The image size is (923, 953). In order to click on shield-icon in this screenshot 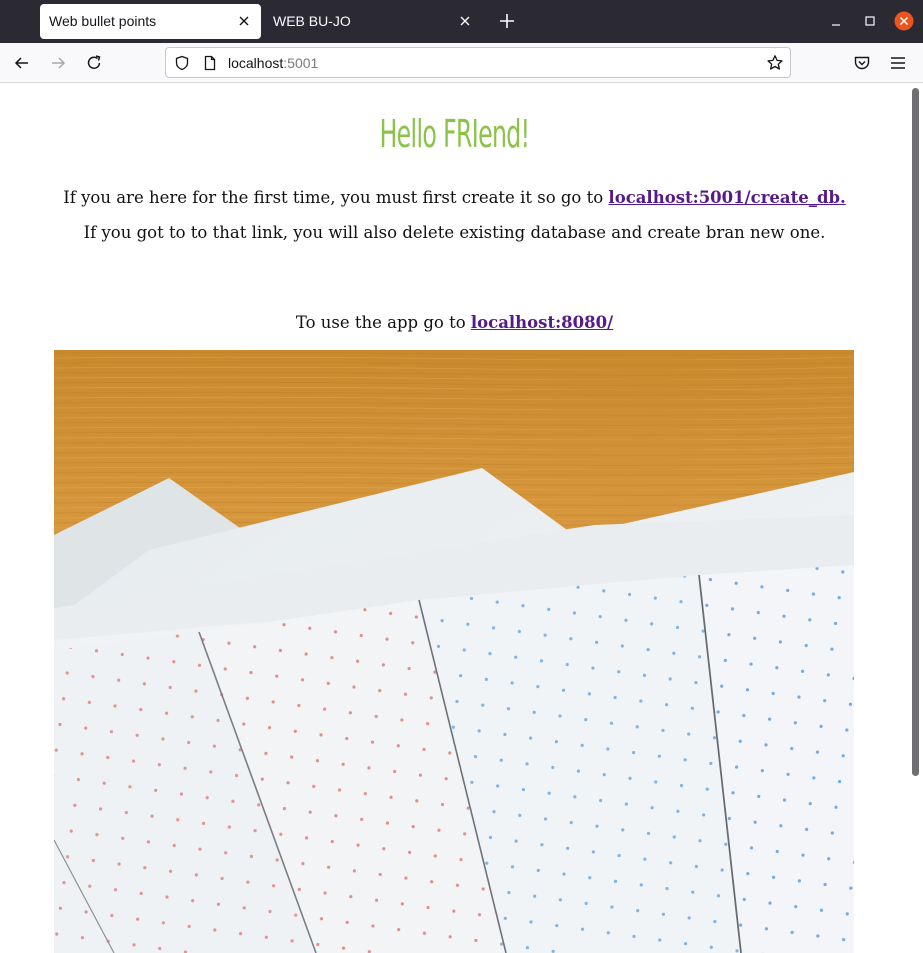, I will do `click(182, 63)`.